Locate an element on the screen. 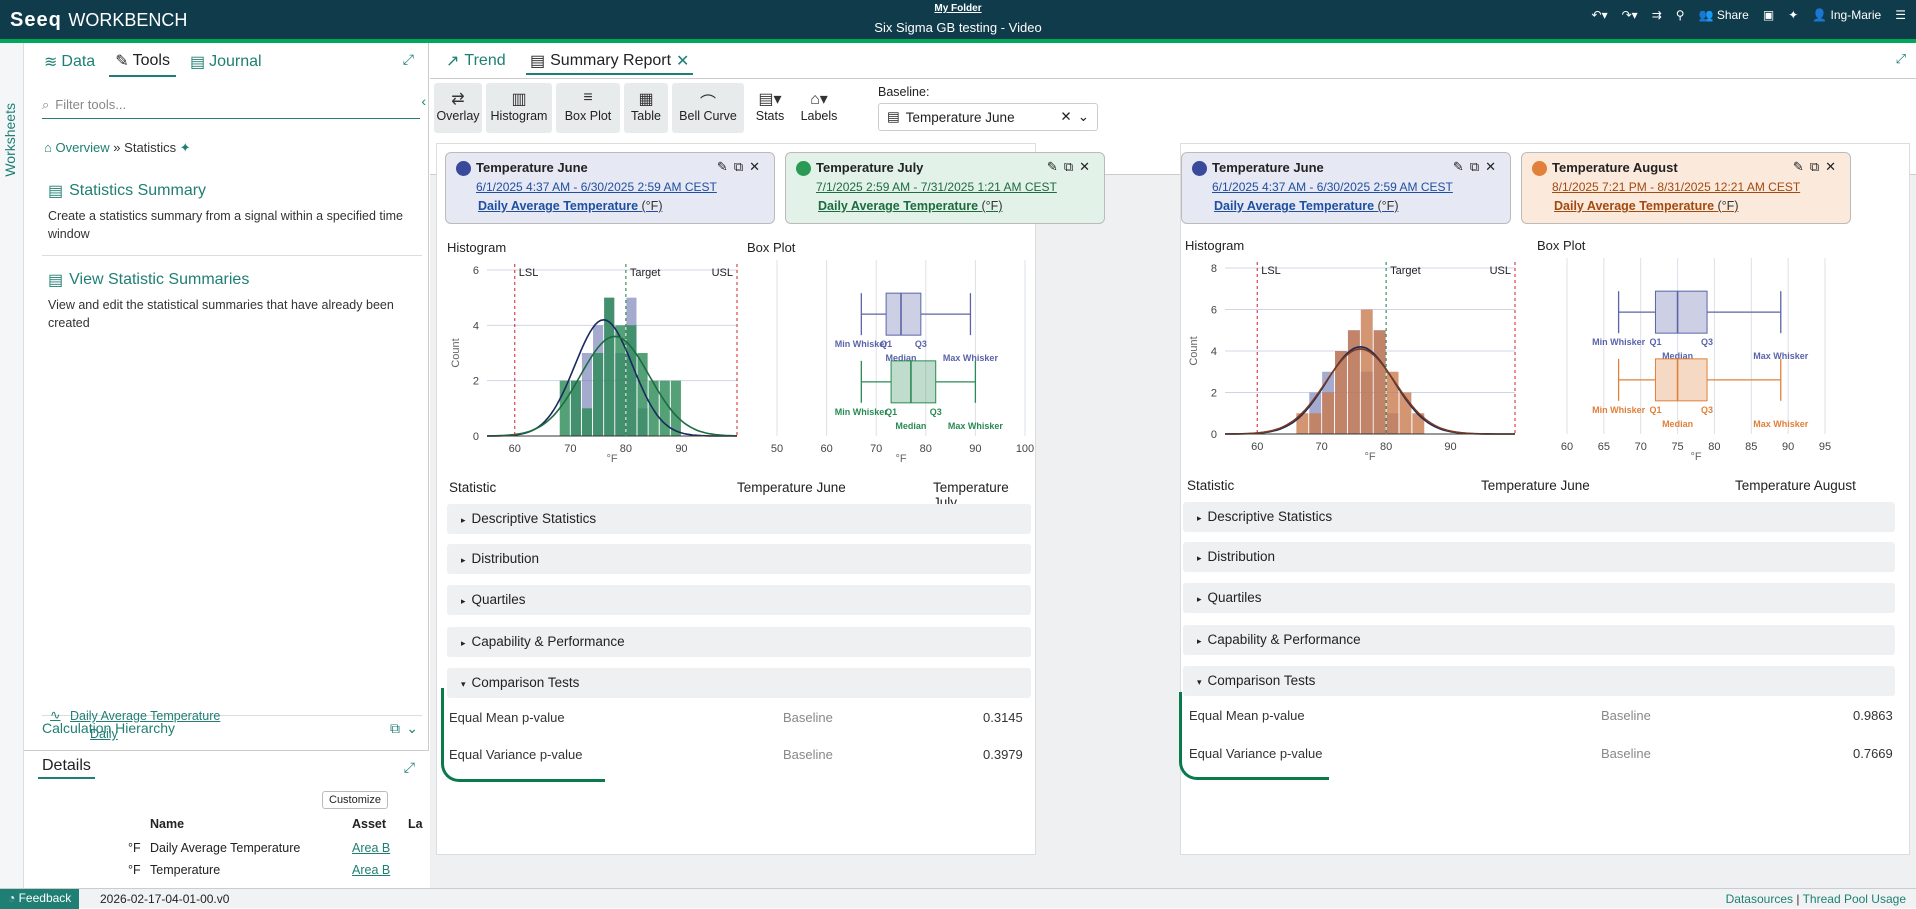 The height and width of the screenshot is (909, 1916). bell-curve-button: ⌒ Bell Curve is located at coordinates (708, 108).